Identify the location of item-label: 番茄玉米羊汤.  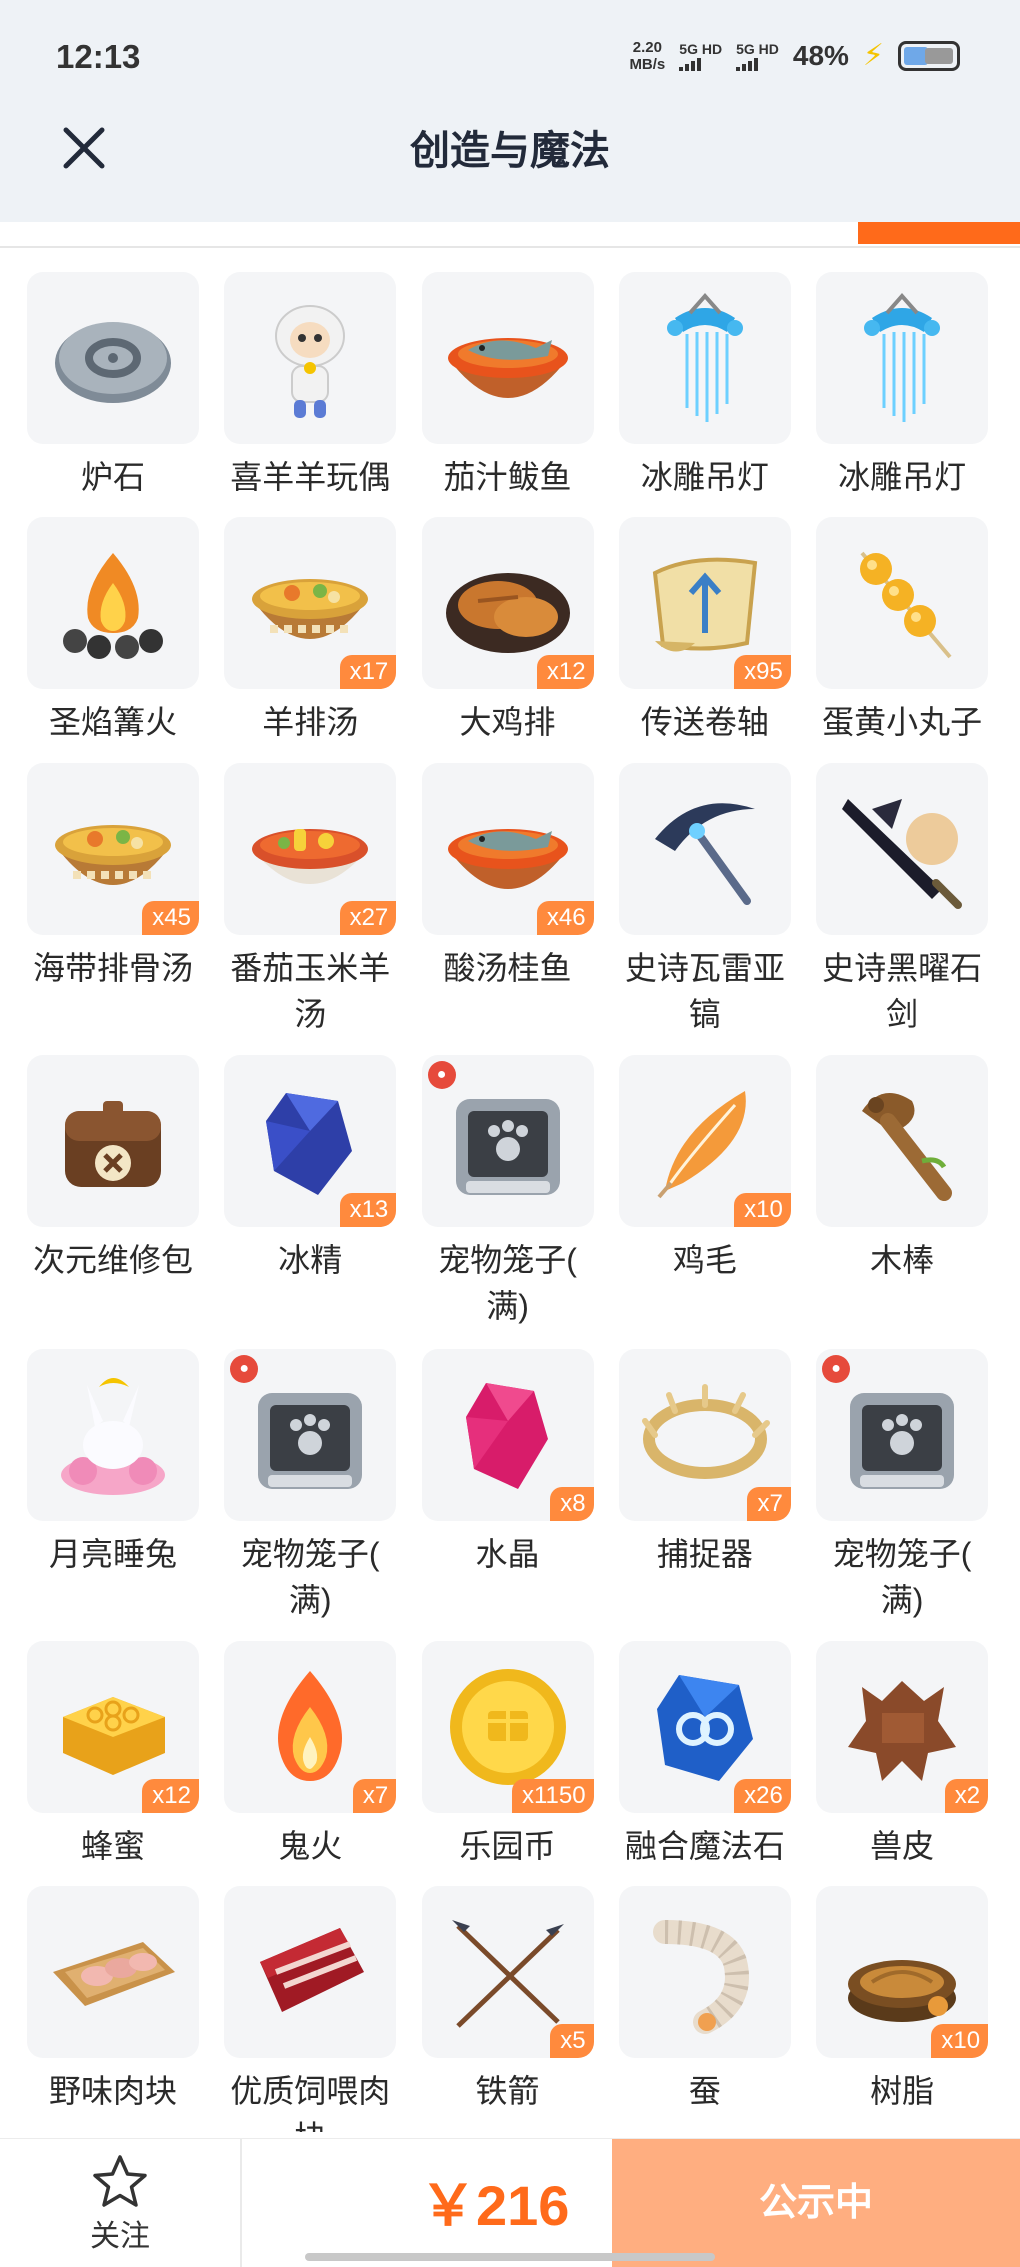
(310, 991).